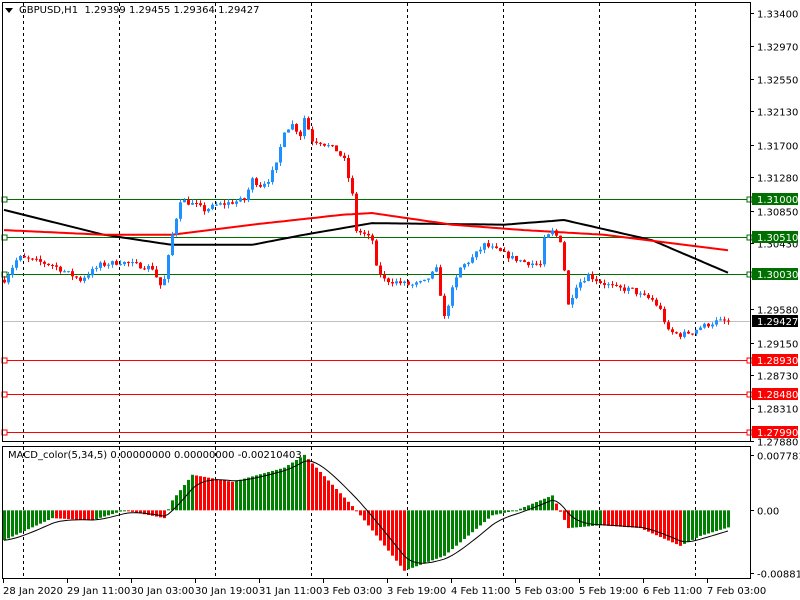  I want to click on time-label: 7 Feb 03:00, so click(736, 591).